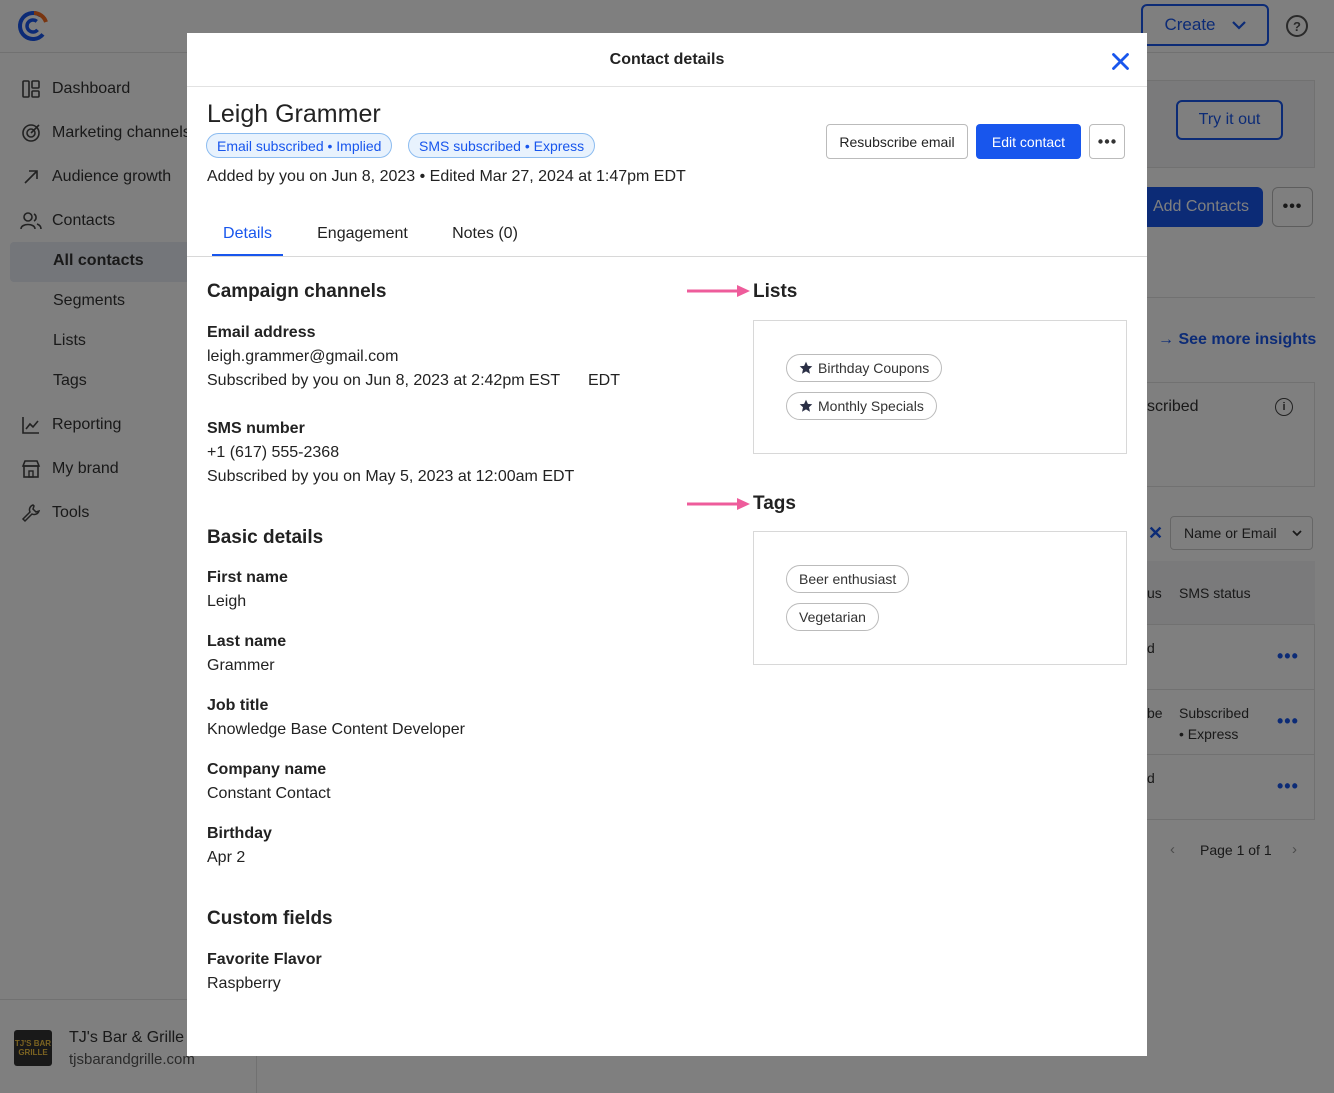  Describe the element at coordinates (297, 291) in the screenshot. I see `campaign-channels-heading: Campaign channels` at that location.